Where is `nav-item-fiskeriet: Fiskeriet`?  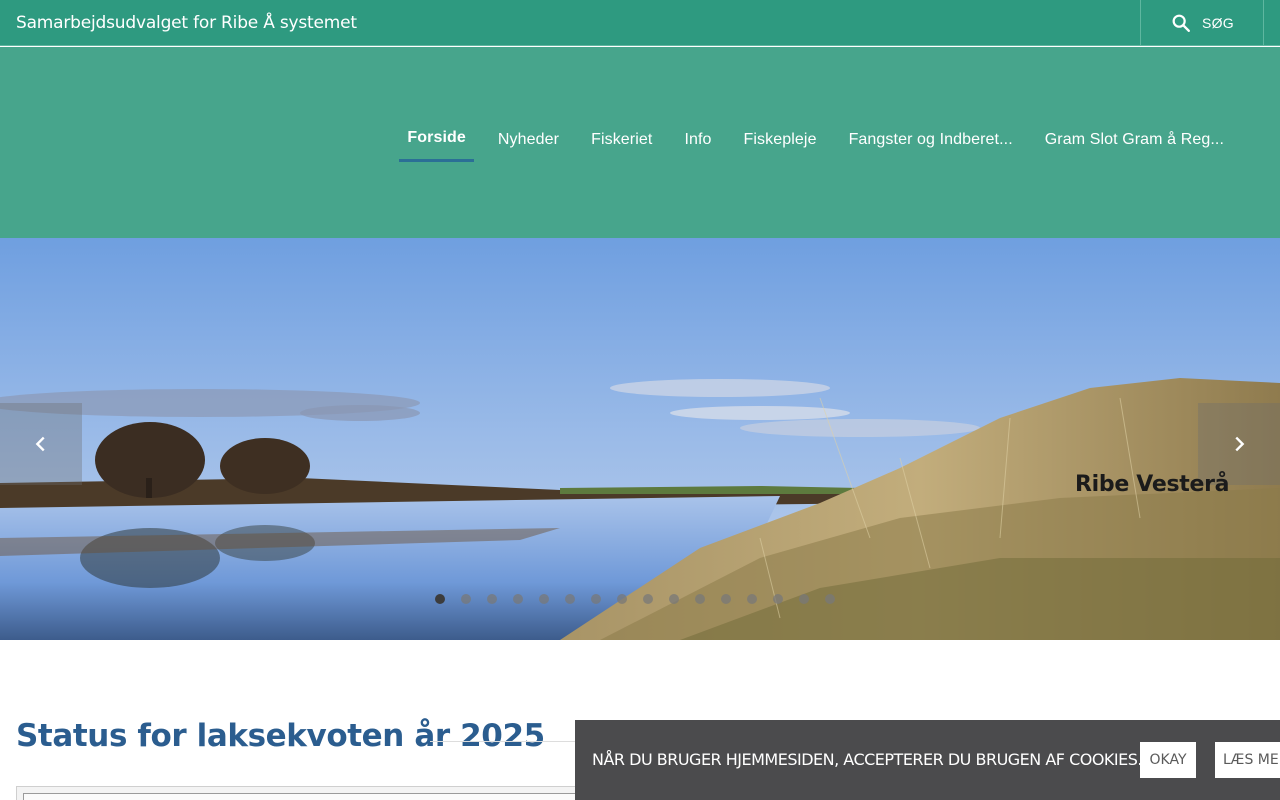
nav-item-fiskeriet: Fiskeriet is located at coordinates (621, 140).